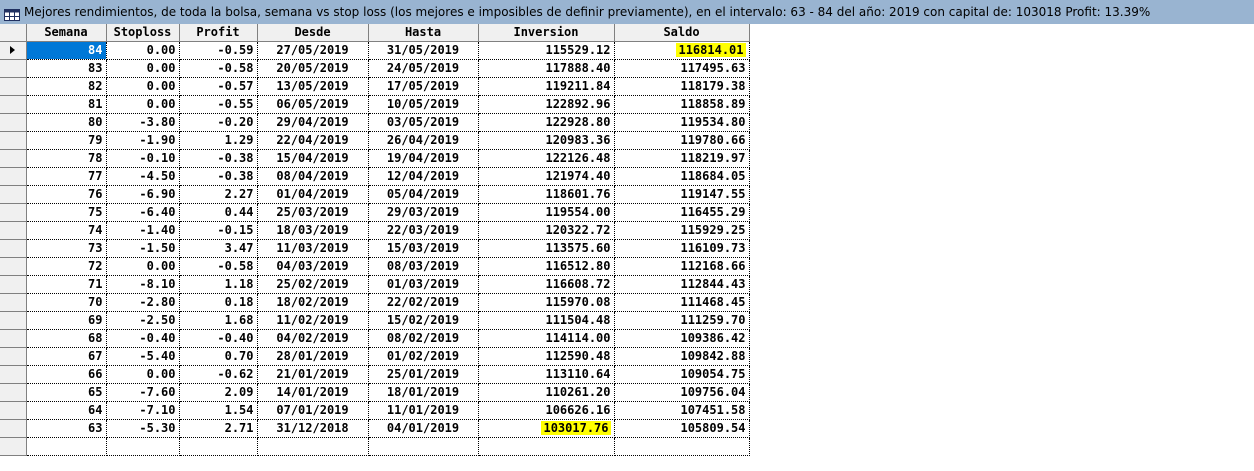 This screenshot has height=471, width=1254. I want to click on cell-inversion: 114114.00, so click(546, 338).